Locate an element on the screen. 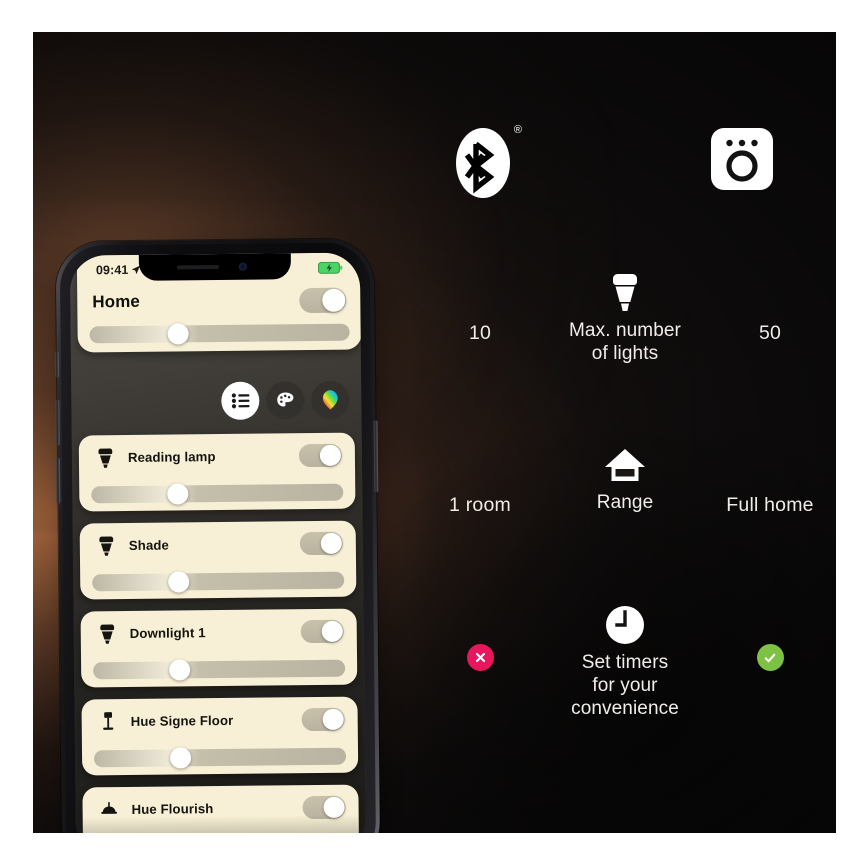 Image resolution: width=868 pixels, height=868 pixels. comparison-row-range: 1 room Range Full home is located at coordinates (625, 478).